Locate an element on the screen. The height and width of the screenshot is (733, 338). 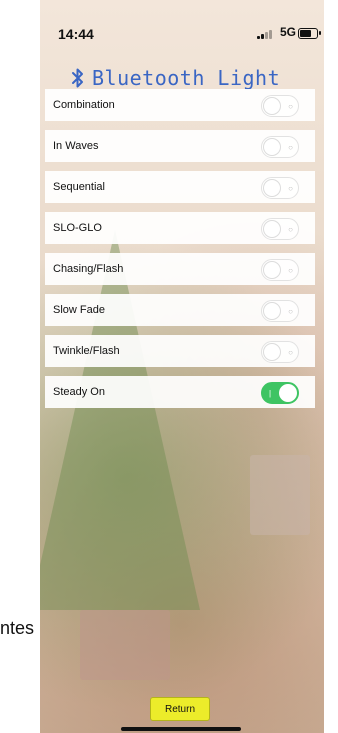
return-button: Return is located at coordinates (180, 709).